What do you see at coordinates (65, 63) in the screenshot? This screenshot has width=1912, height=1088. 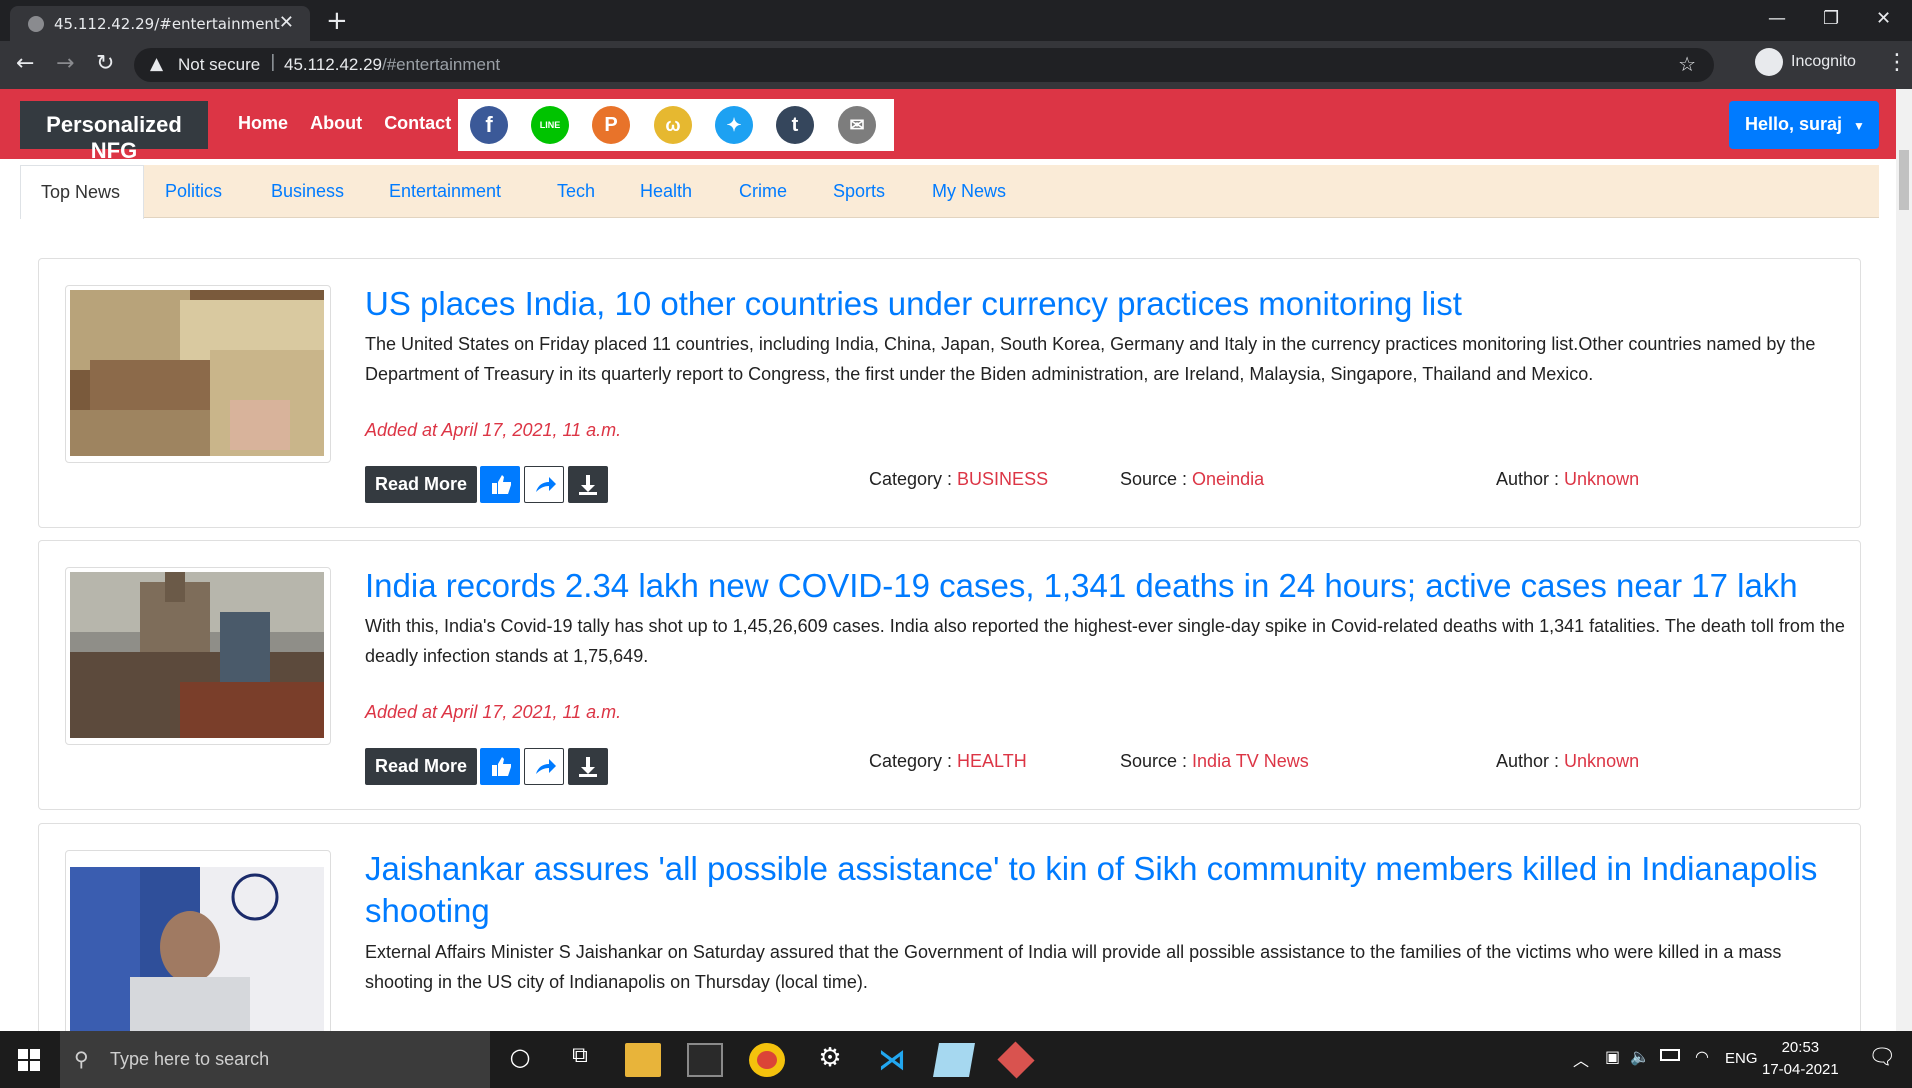 I see `forward-icon: →` at bounding box center [65, 63].